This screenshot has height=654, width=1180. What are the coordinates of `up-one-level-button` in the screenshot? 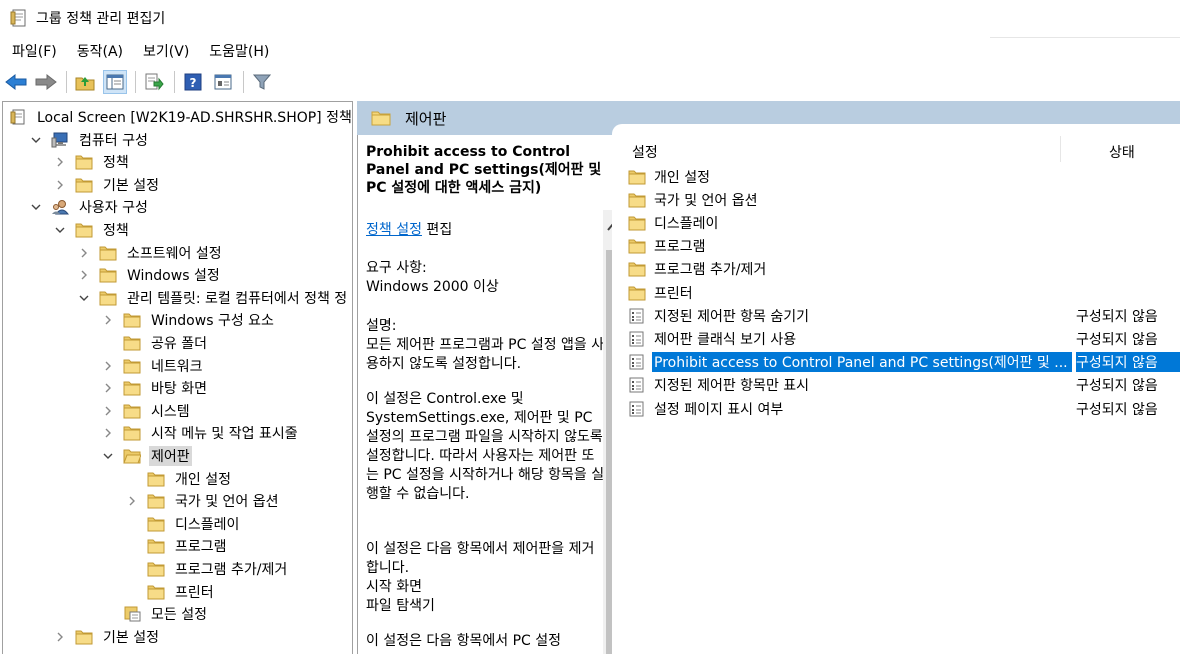 It's located at (85, 82).